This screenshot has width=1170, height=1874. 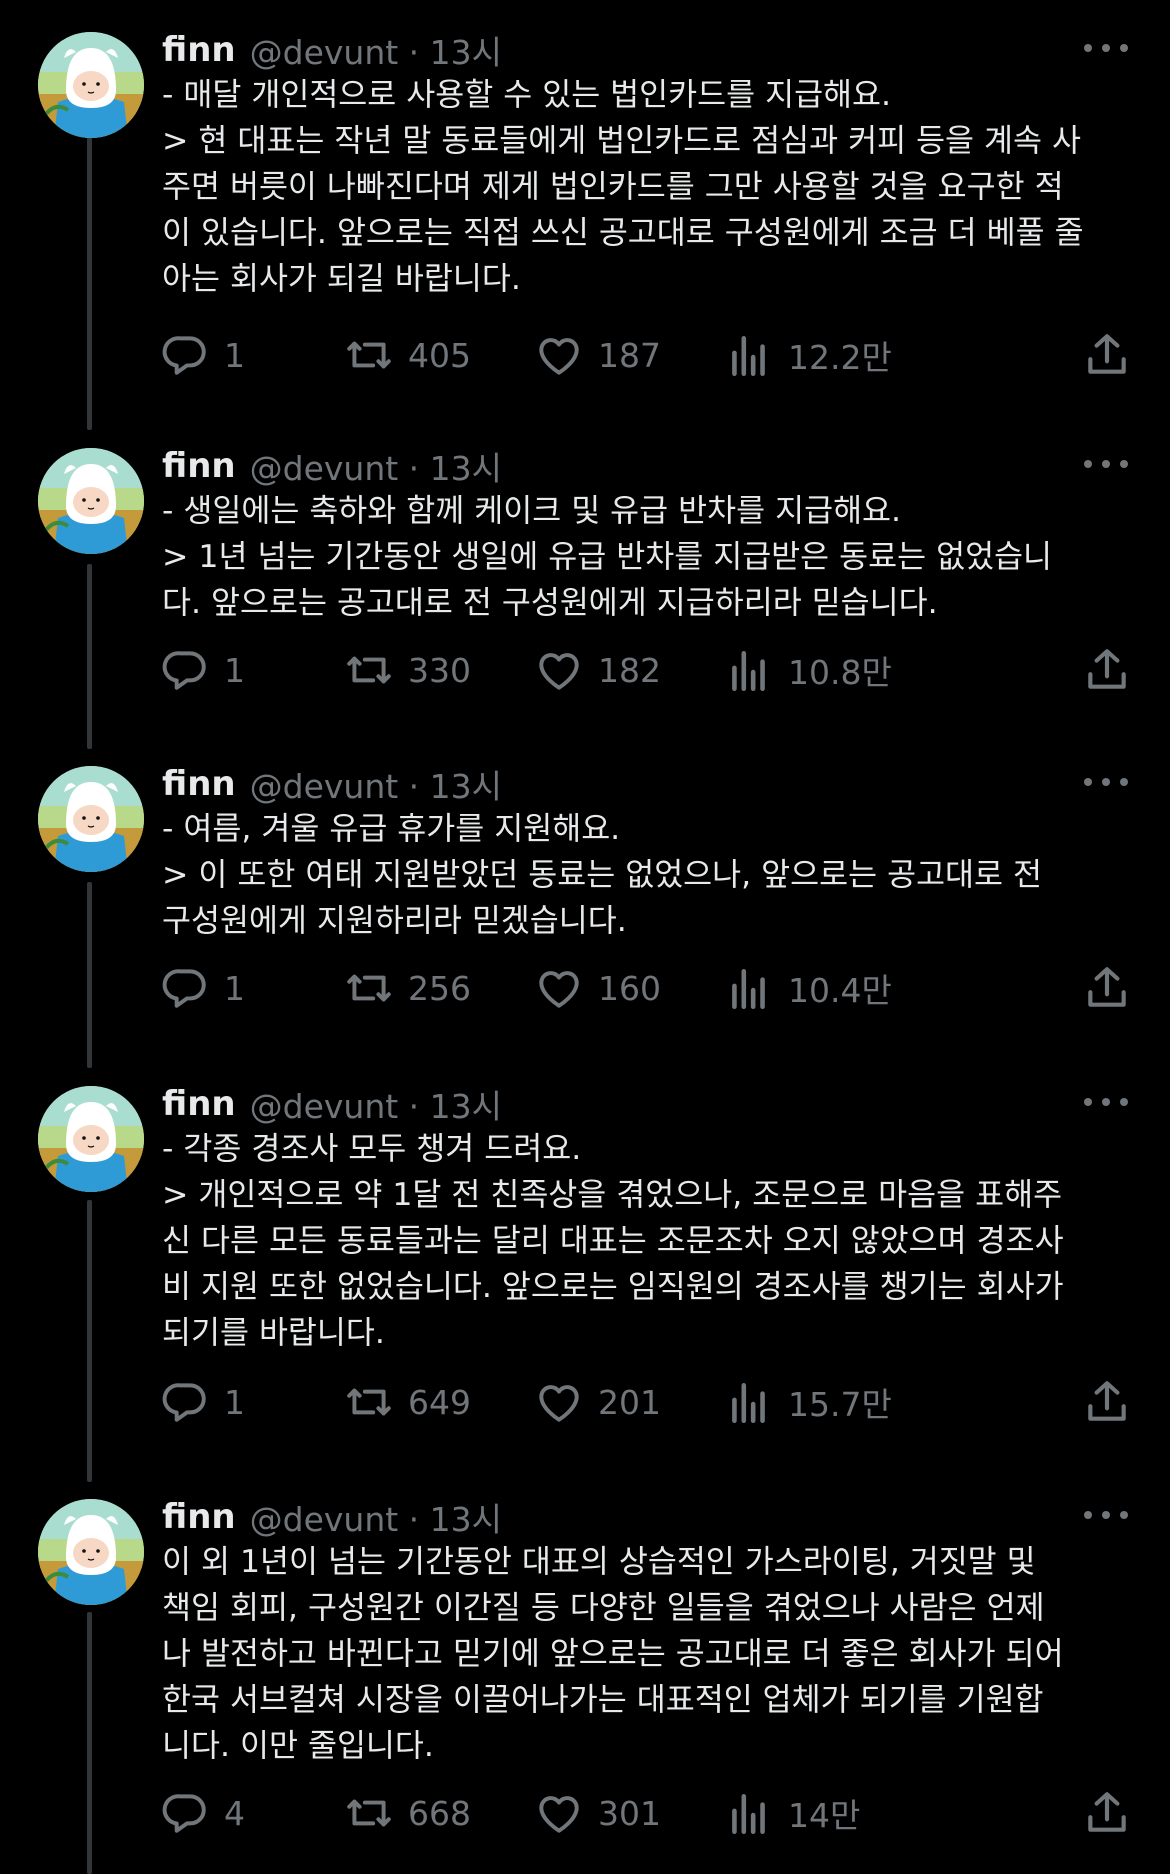 I want to click on action-bar: 1 649 201 15.7만, so click(x=650, y=1402).